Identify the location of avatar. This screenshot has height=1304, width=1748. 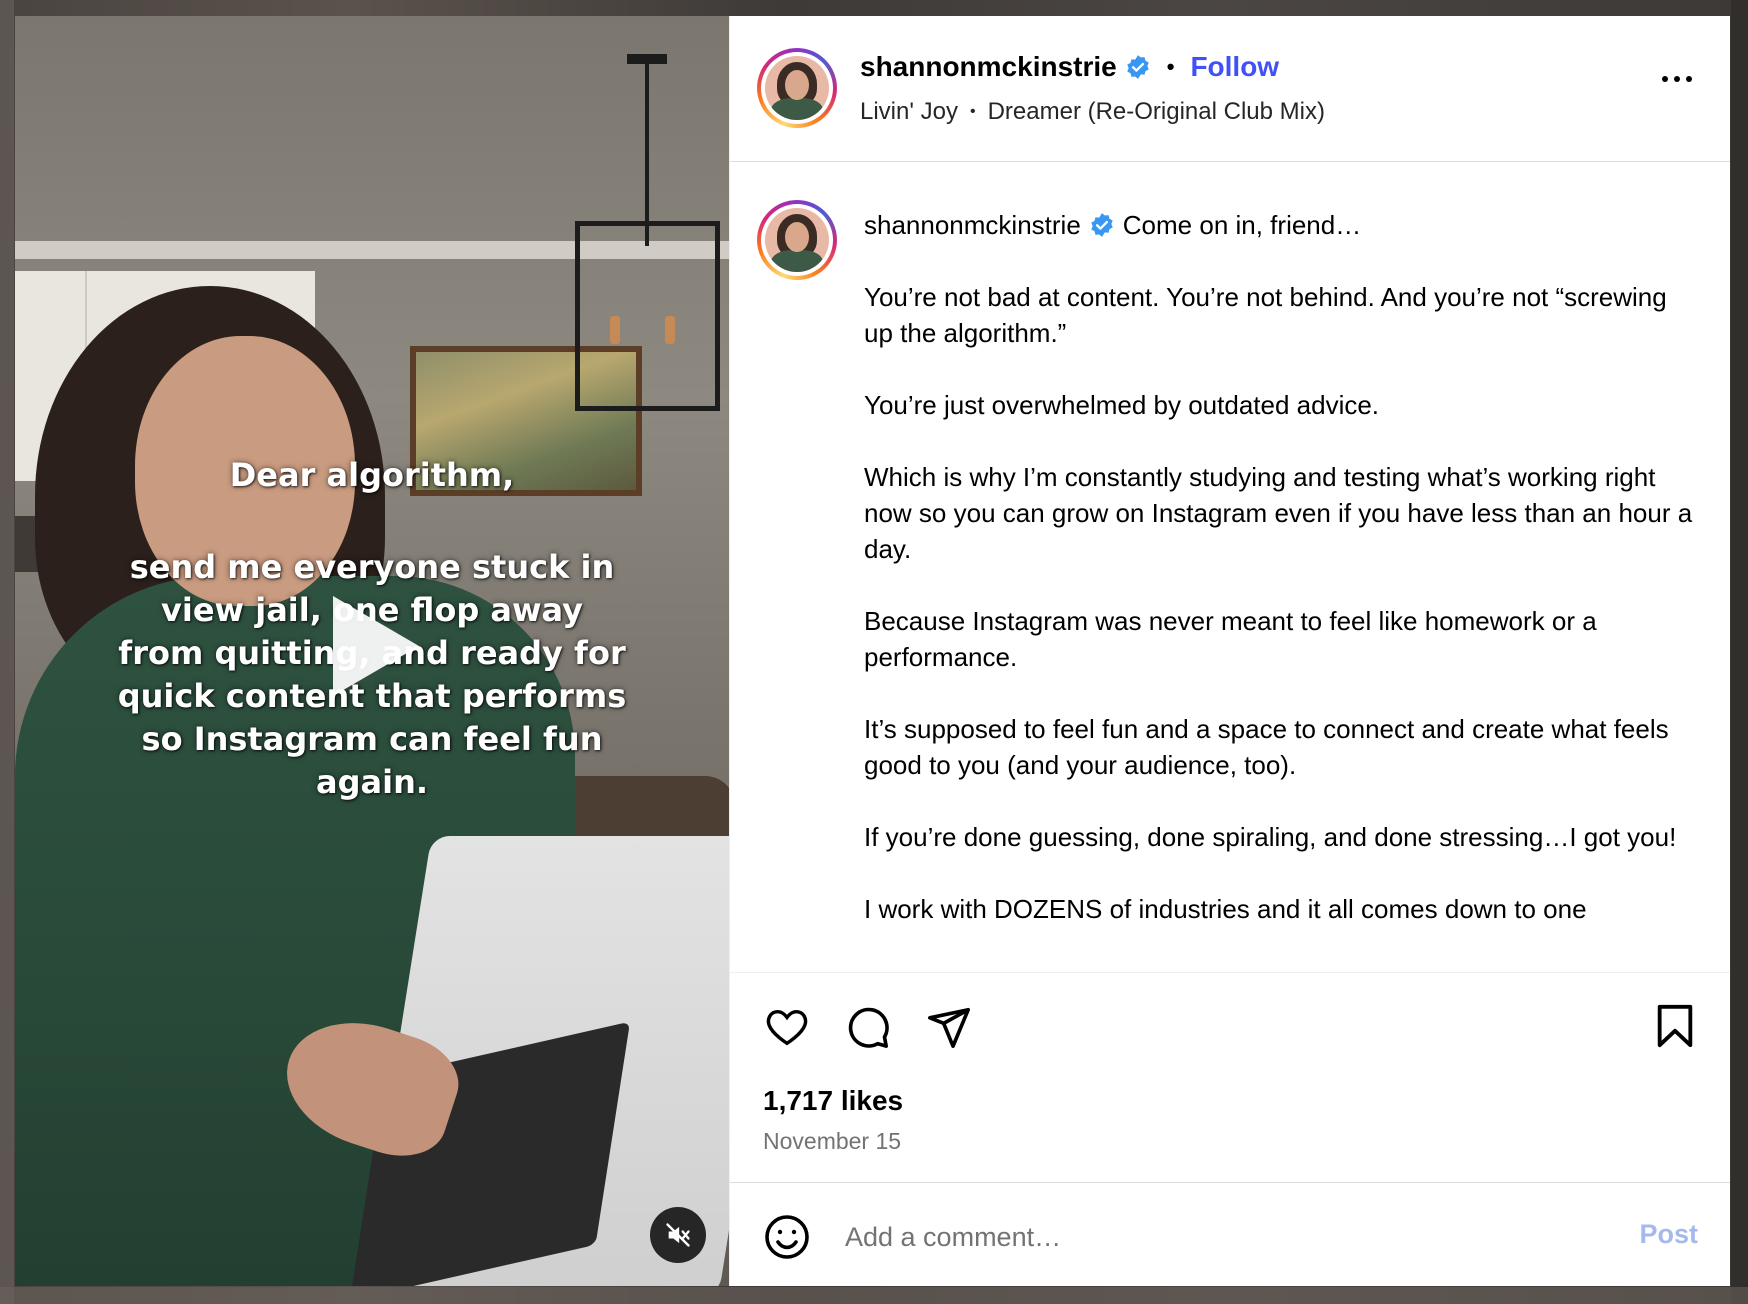
(797, 88).